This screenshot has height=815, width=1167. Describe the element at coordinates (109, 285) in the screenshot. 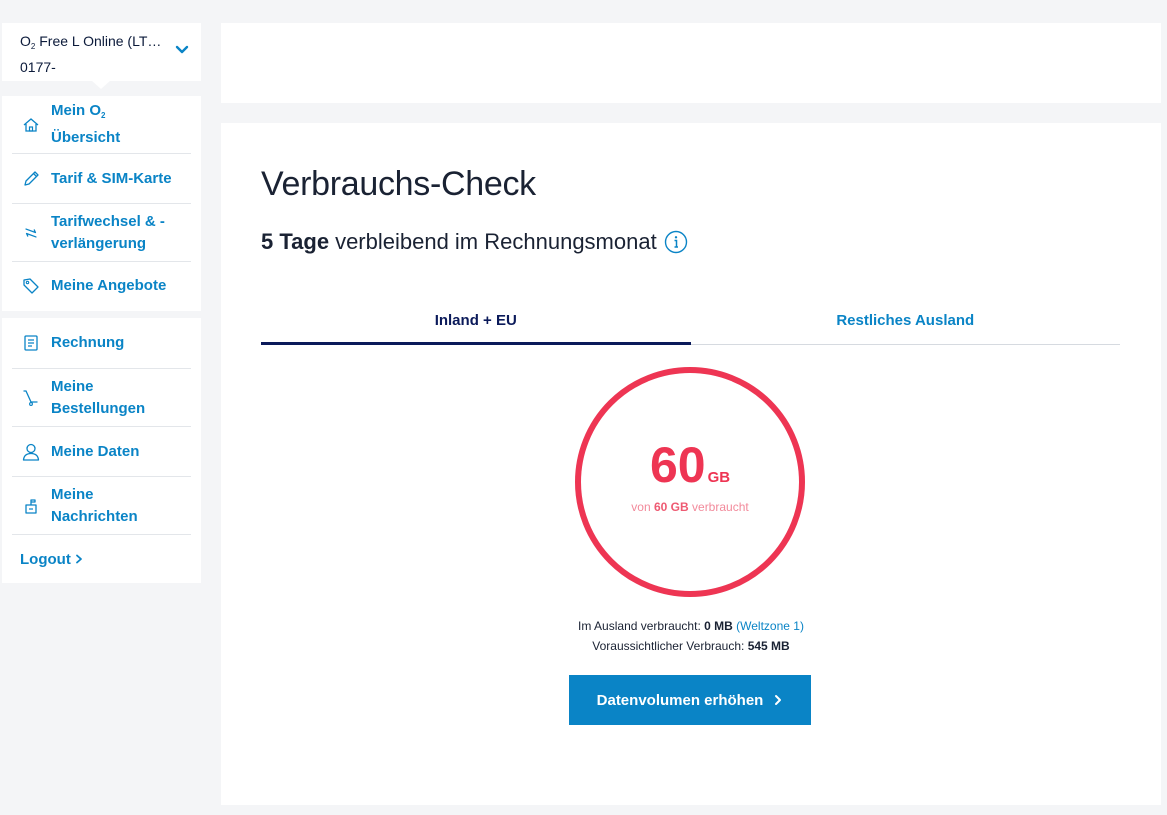

I see `sidebar-item-label: Meine Angebote` at that location.